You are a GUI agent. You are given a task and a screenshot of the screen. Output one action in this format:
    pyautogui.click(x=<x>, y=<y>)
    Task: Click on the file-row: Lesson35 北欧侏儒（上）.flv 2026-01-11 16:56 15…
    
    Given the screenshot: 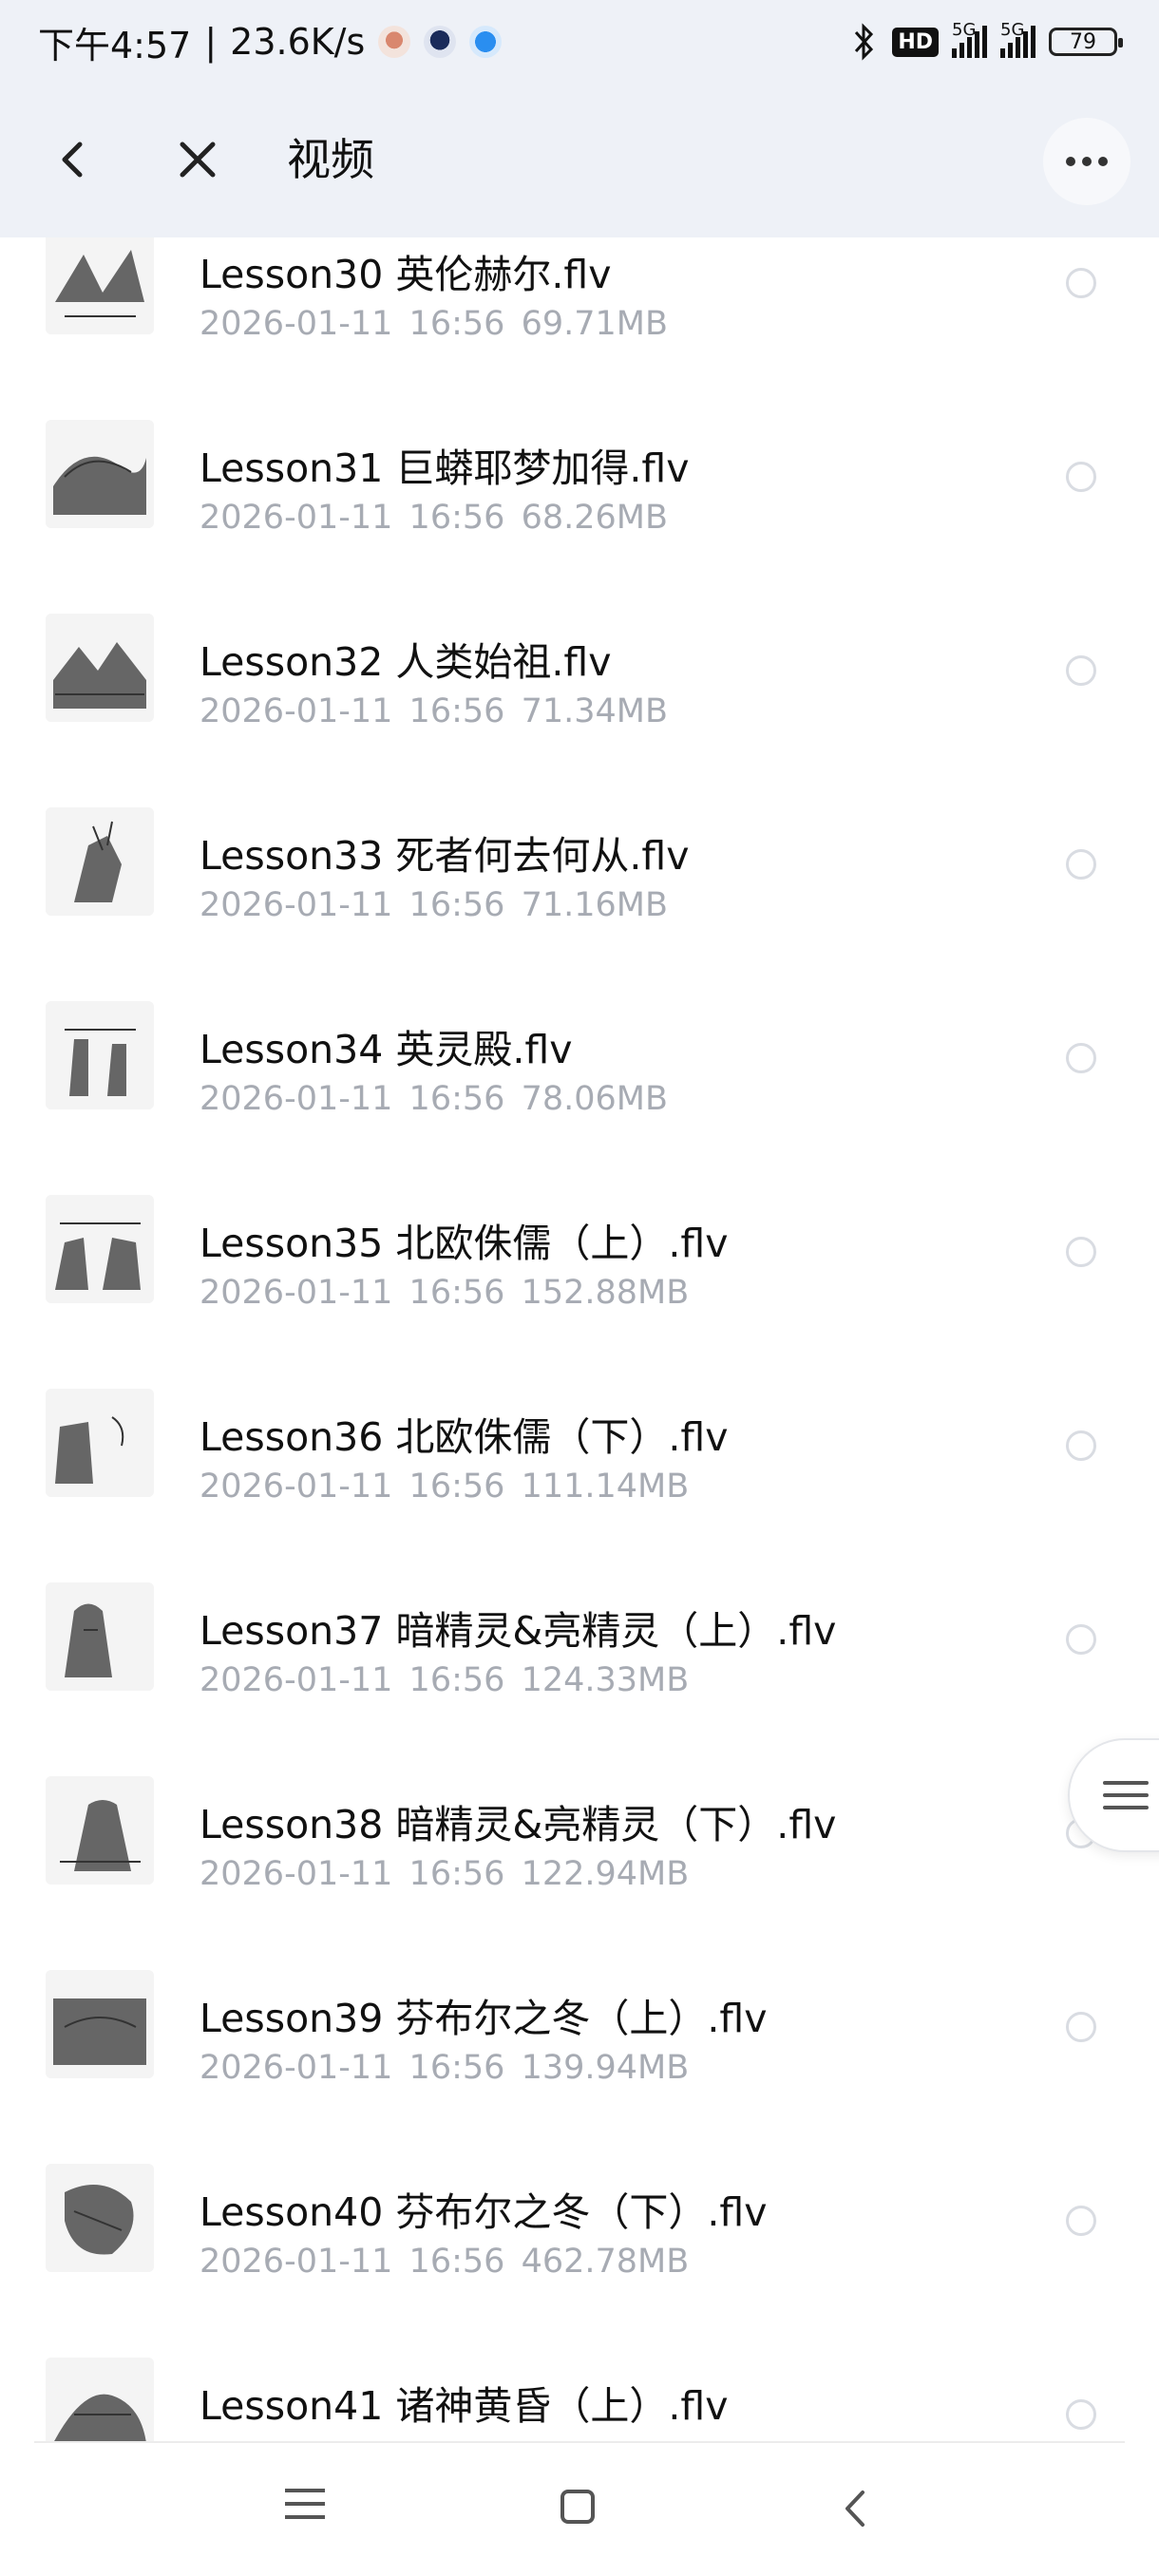 What is the action you would take?
    pyautogui.click(x=579, y=1249)
    